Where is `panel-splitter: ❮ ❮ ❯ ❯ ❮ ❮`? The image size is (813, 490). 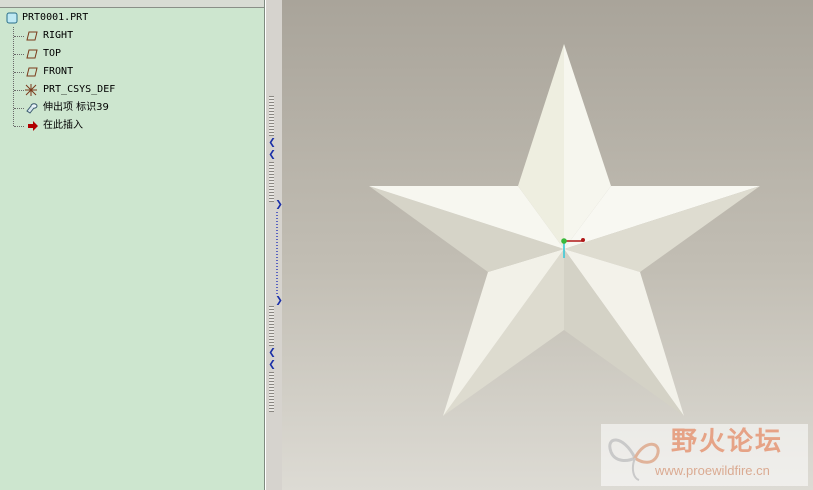
panel-splitter: ❮ ❮ ❯ ❯ ❮ ❮ is located at coordinates (274, 245).